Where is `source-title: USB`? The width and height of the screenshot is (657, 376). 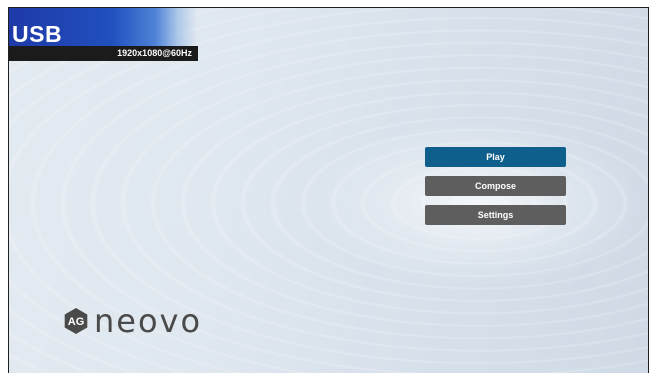
source-title: USB is located at coordinates (37, 34).